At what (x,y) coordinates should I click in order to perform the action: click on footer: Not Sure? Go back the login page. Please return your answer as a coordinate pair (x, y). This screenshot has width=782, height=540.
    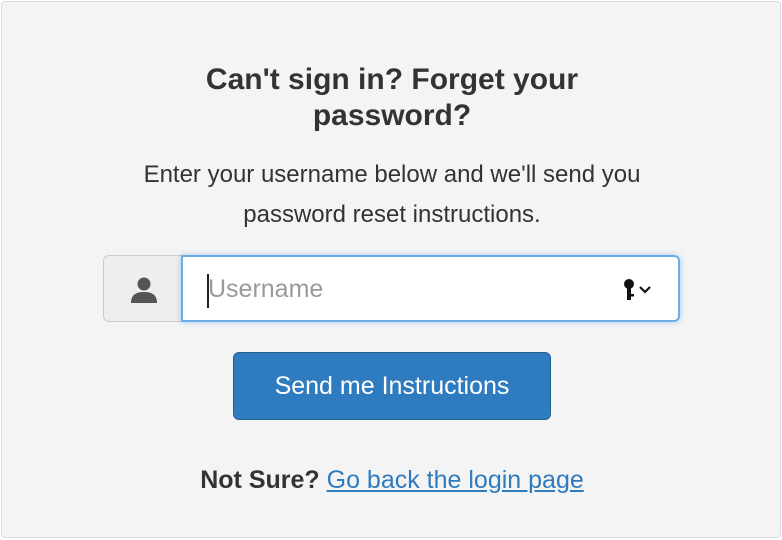
    Looking at the image, I should click on (392, 480).